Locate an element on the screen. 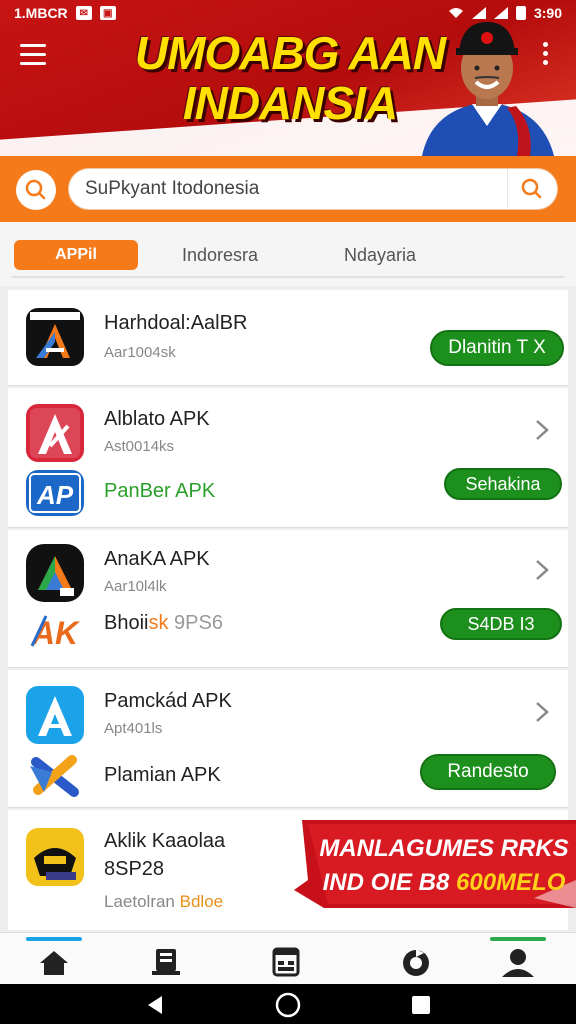 The image size is (576, 1024). app-name: Bhoiisk 9PS6 is located at coordinates (163, 623).